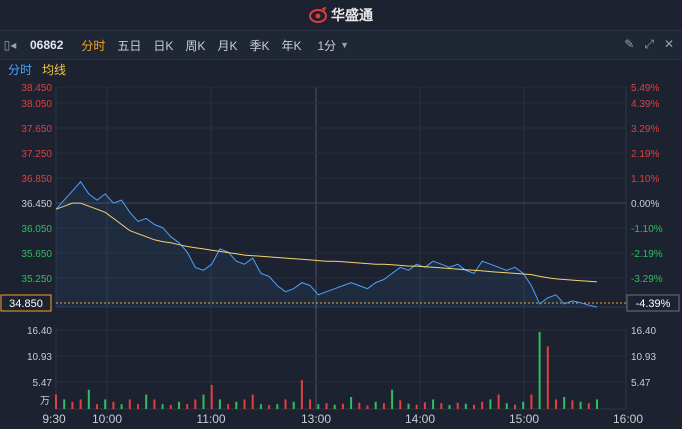  Describe the element at coordinates (54, 69) in the screenshot. I see `indicator-average: 均线` at that location.